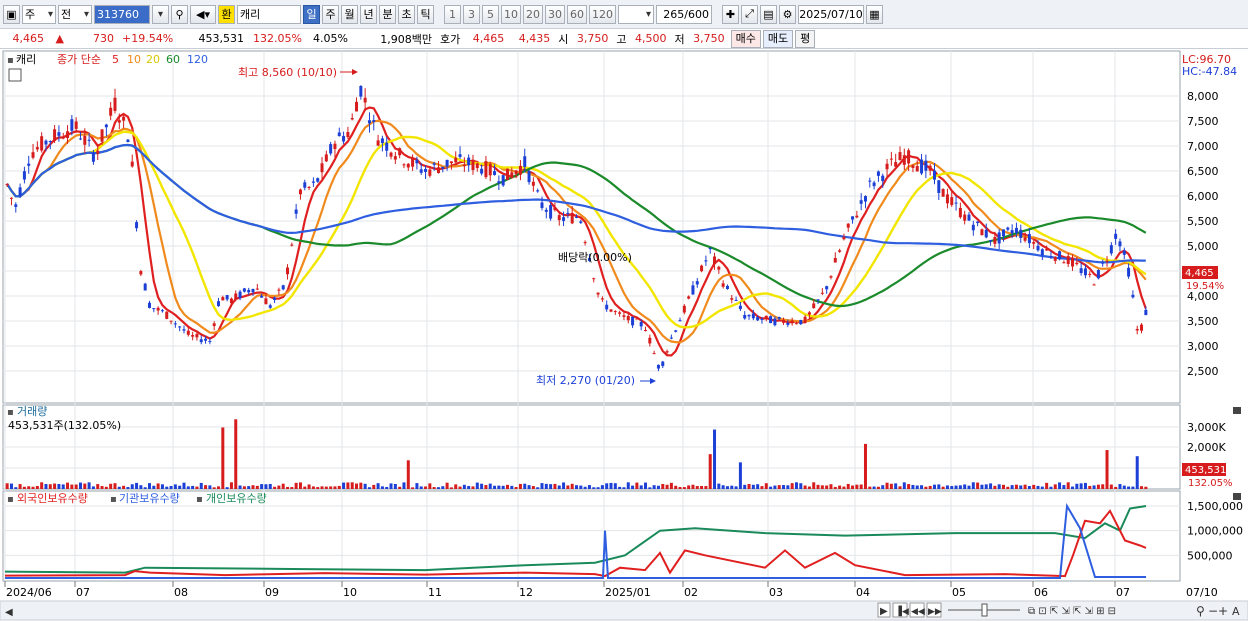 The width and height of the screenshot is (1248, 621). Describe the element at coordinates (1236, 611) in the screenshot. I see `auto-scale-icon: A` at that location.